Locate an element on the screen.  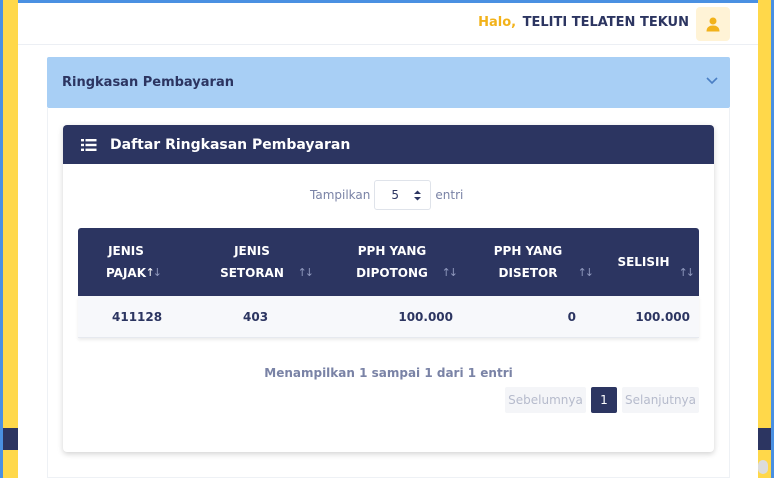
summary-collapse-header: Ringkasan Pembayaran is located at coordinates (388, 82).